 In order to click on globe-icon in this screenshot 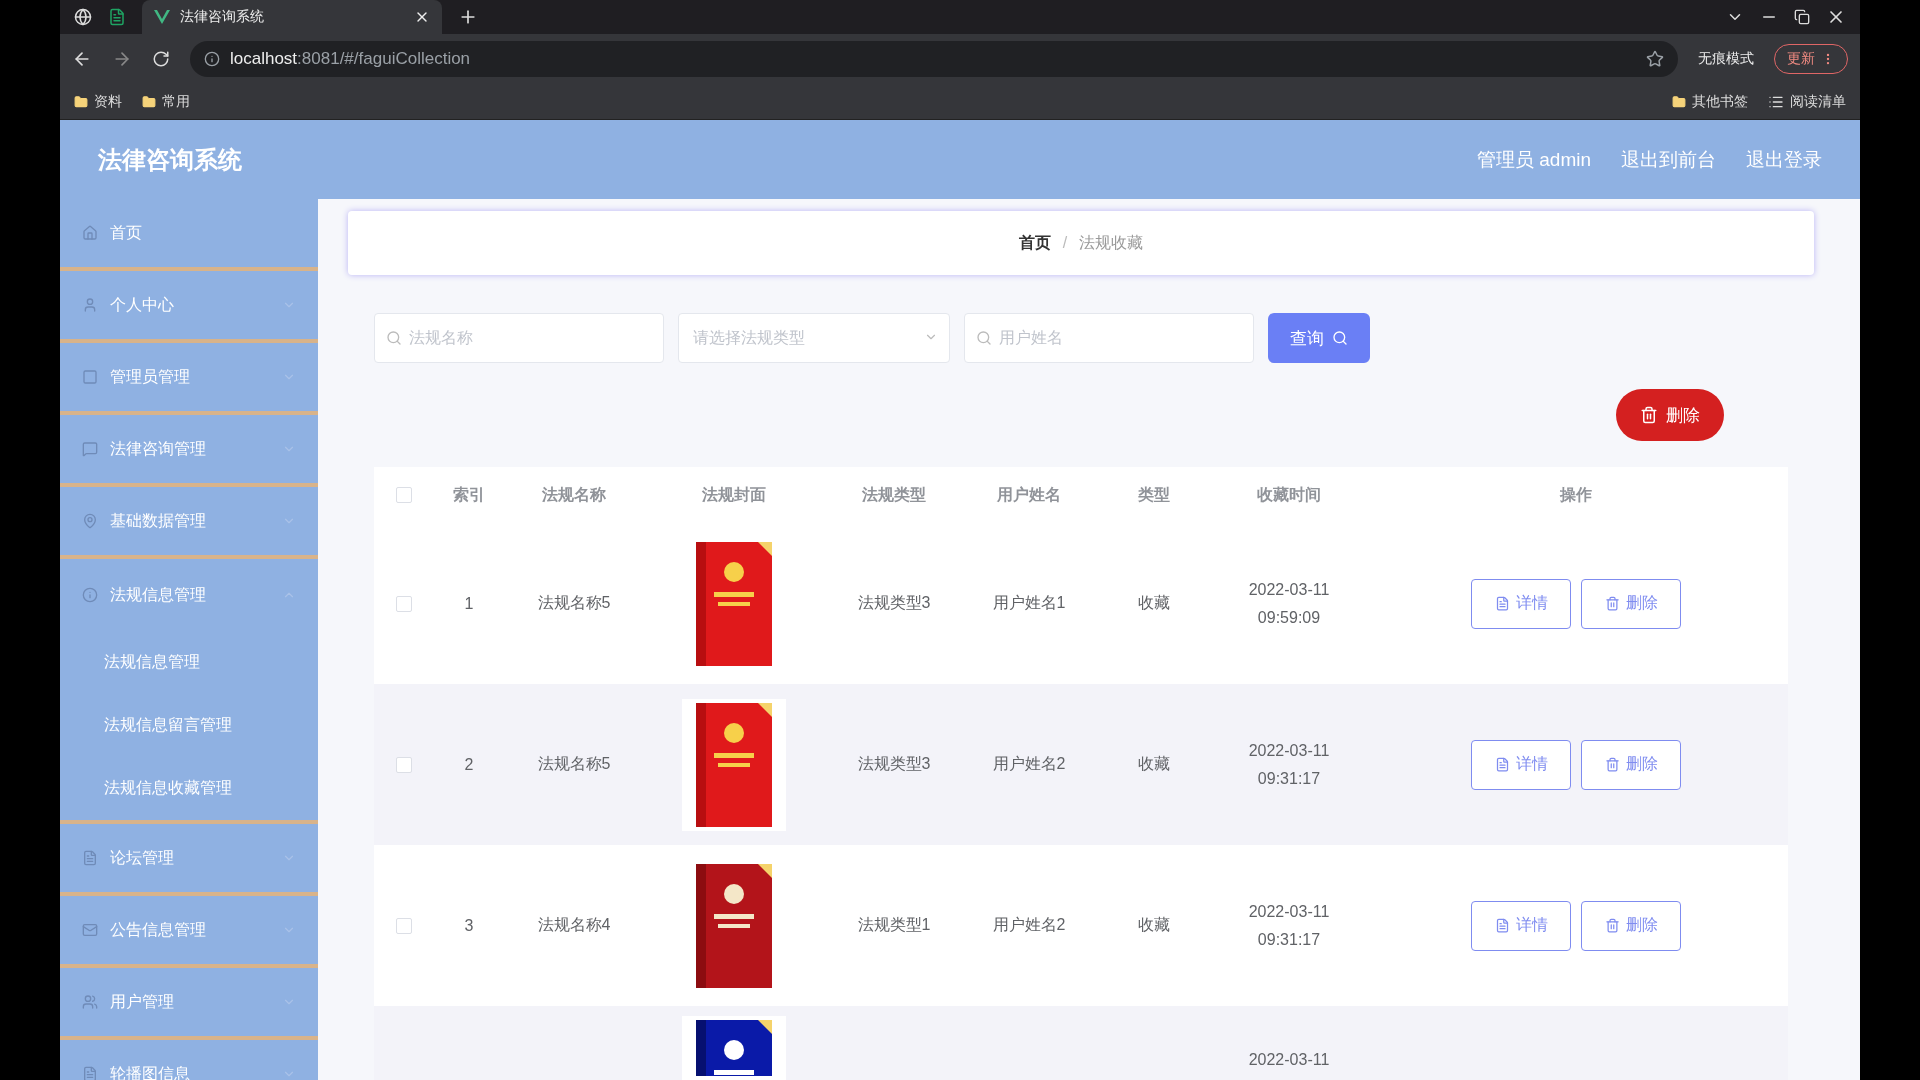, I will do `click(83, 17)`.